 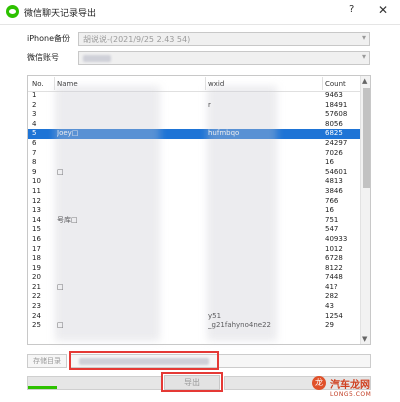 What do you see at coordinates (335, 84) in the screenshot?
I see `col-count: Count` at bounding box center [335, 84].